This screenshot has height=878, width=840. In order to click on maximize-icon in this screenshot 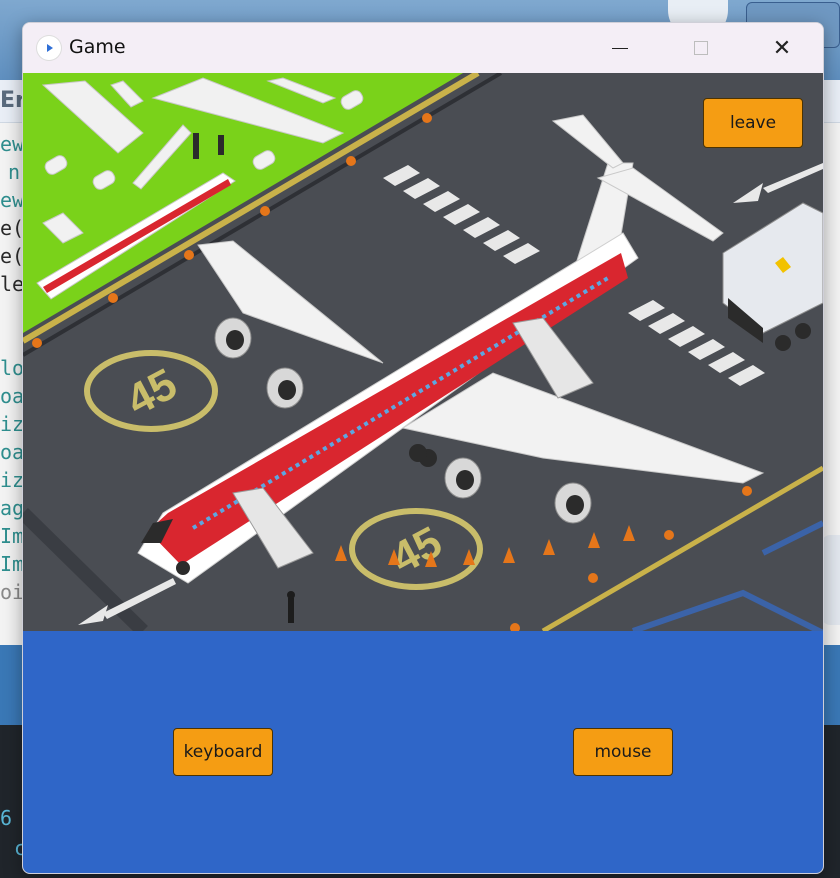, I will do `click(701, 48)`.